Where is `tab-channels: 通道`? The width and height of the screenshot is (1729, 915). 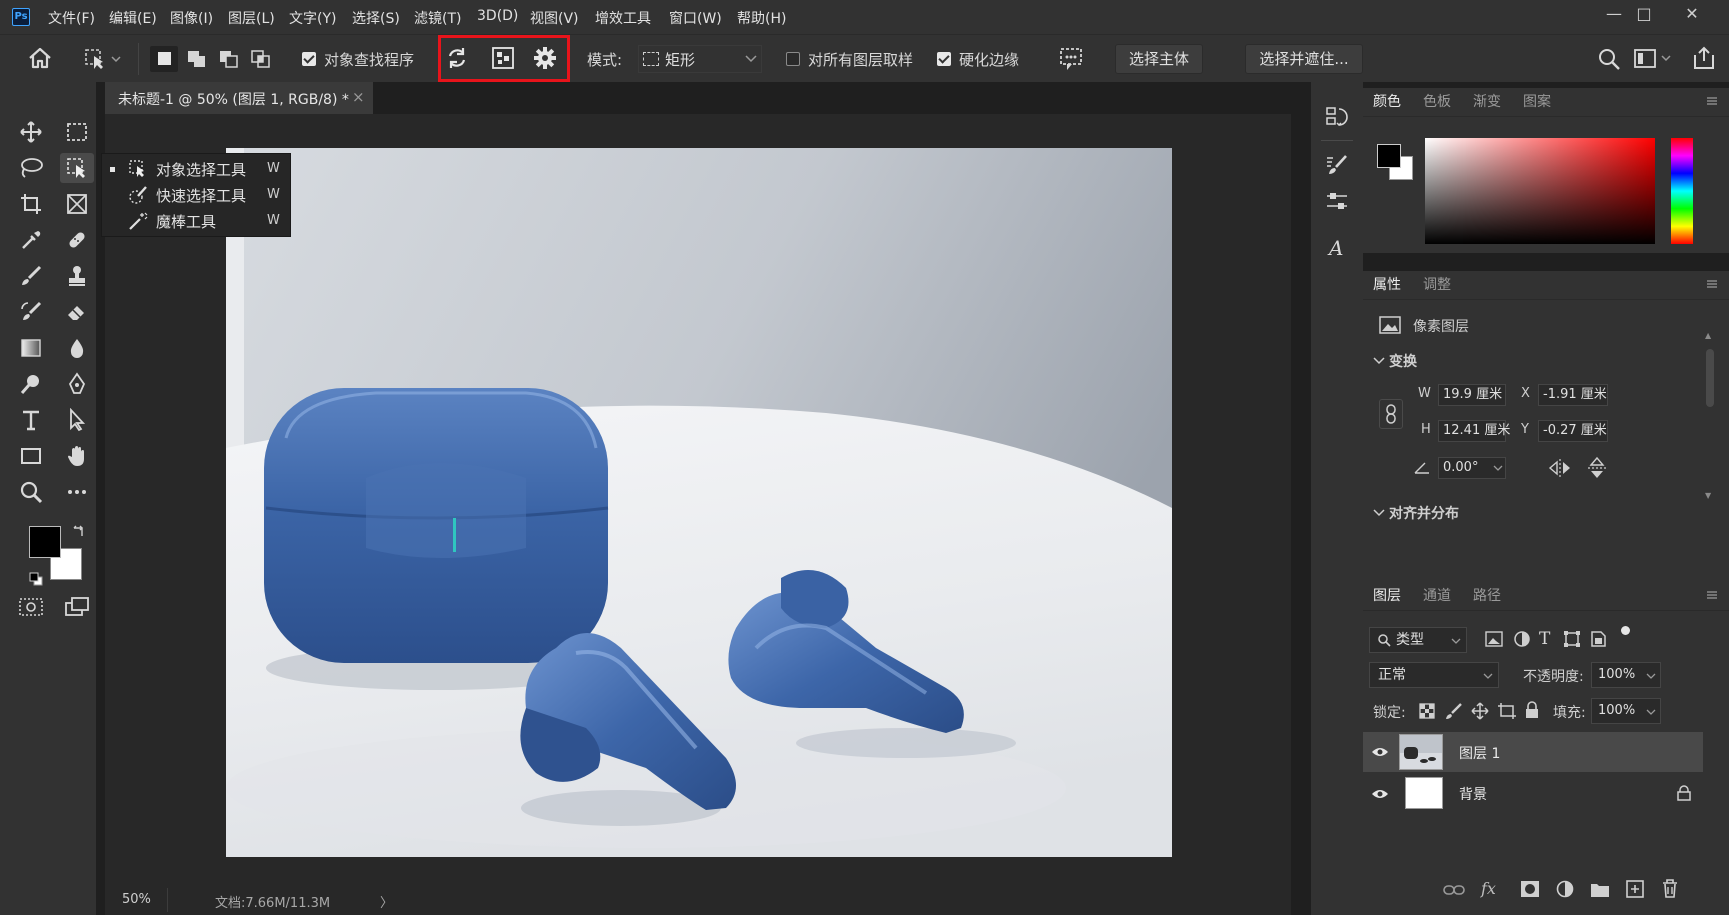
tab-channels: 通道 is located at coordinates (1437, 596).